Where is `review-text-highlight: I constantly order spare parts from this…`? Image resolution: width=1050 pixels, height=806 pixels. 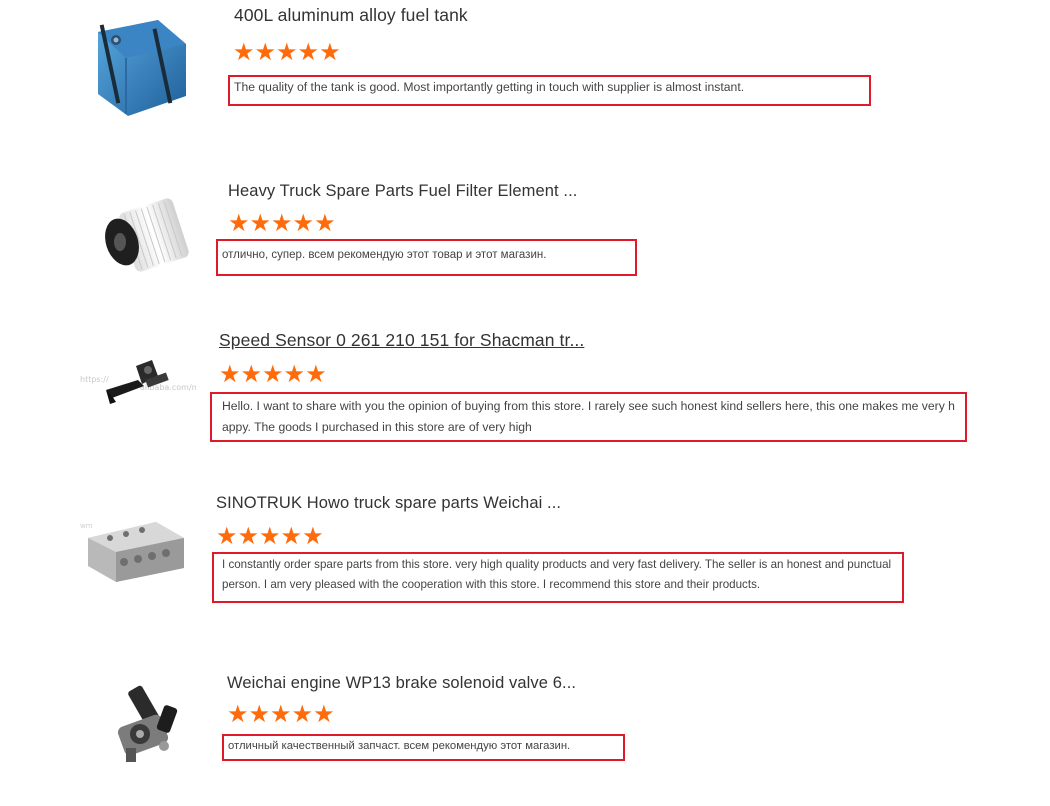
review-text-highlight: I constantly order spare parts from this… is located at coordinates (558, 577).